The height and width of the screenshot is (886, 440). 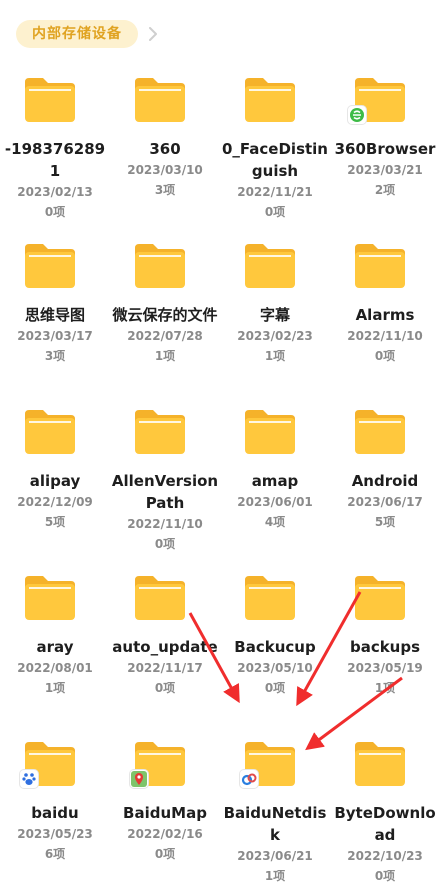 I want to click on folder-date: 2023/06/17, so click(x=385, y=502).